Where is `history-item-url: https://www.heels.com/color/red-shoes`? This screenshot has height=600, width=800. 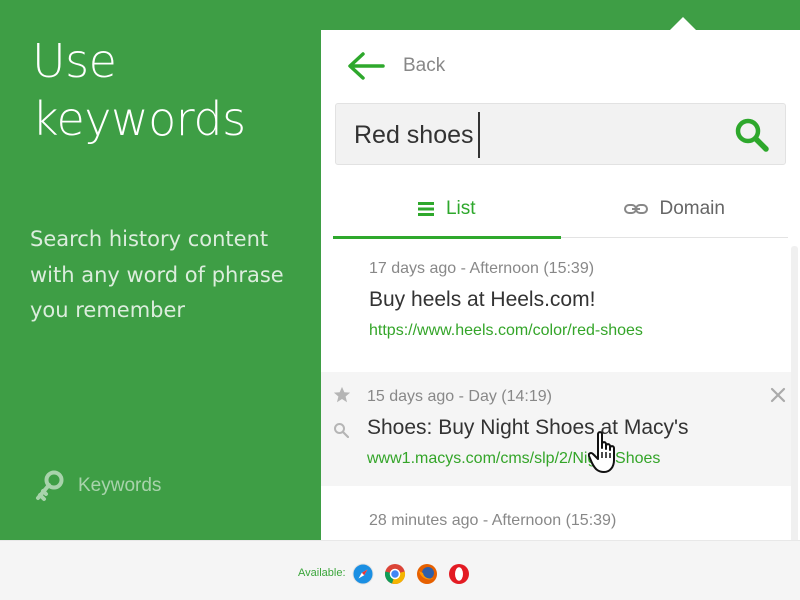 history-item-url: https://www.heels.com/color/red-shoes is located at coordinates (580, 331).